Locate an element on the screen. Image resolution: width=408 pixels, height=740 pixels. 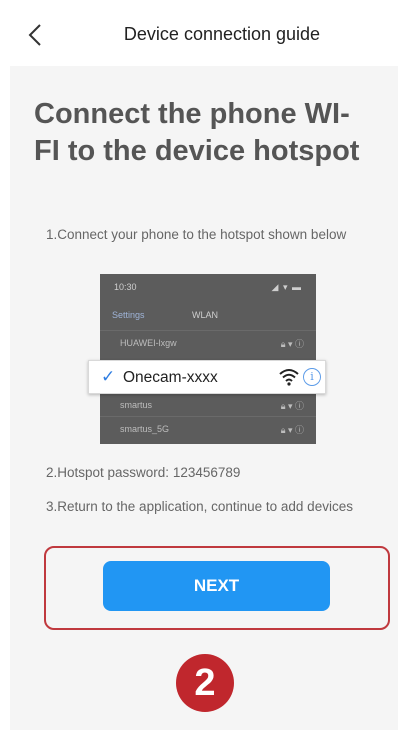
network-name: smartus_5G is located at coordinates (145, 429).